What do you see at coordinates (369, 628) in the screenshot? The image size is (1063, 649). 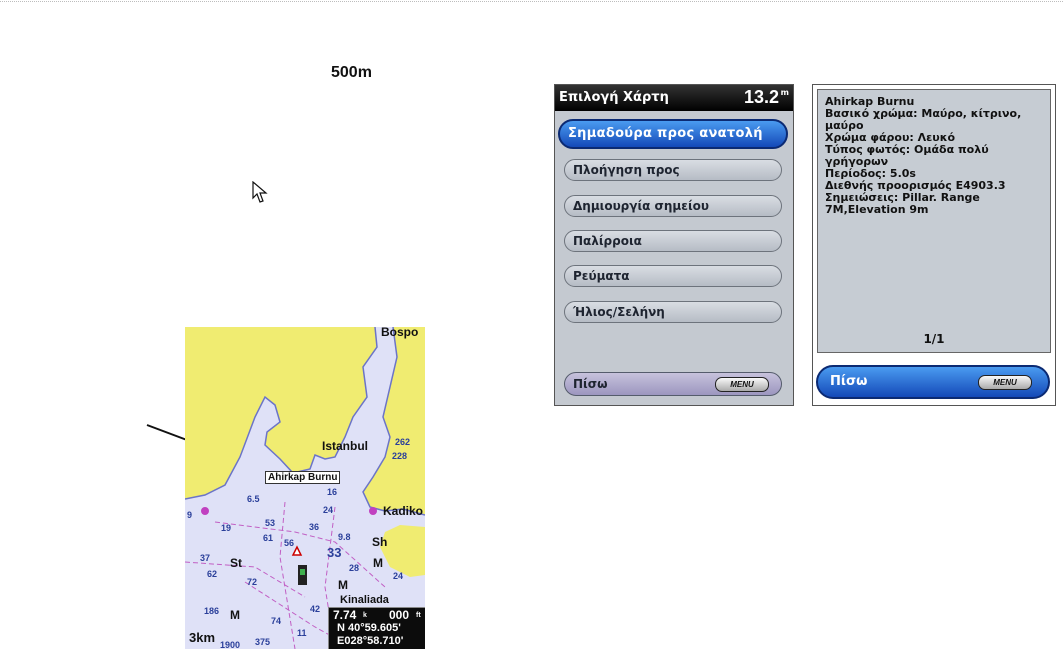 I see `latitude-value: N 40°59.605'` at bounding box center [369, 628].